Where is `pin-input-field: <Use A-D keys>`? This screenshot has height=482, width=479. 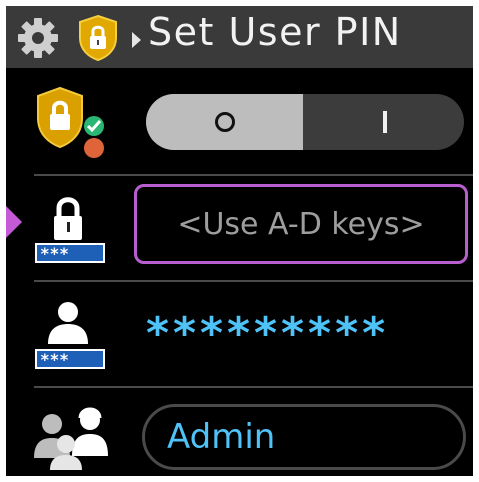 pin-input-field: <Use A-D keys> is located at coordinates (301, 224).